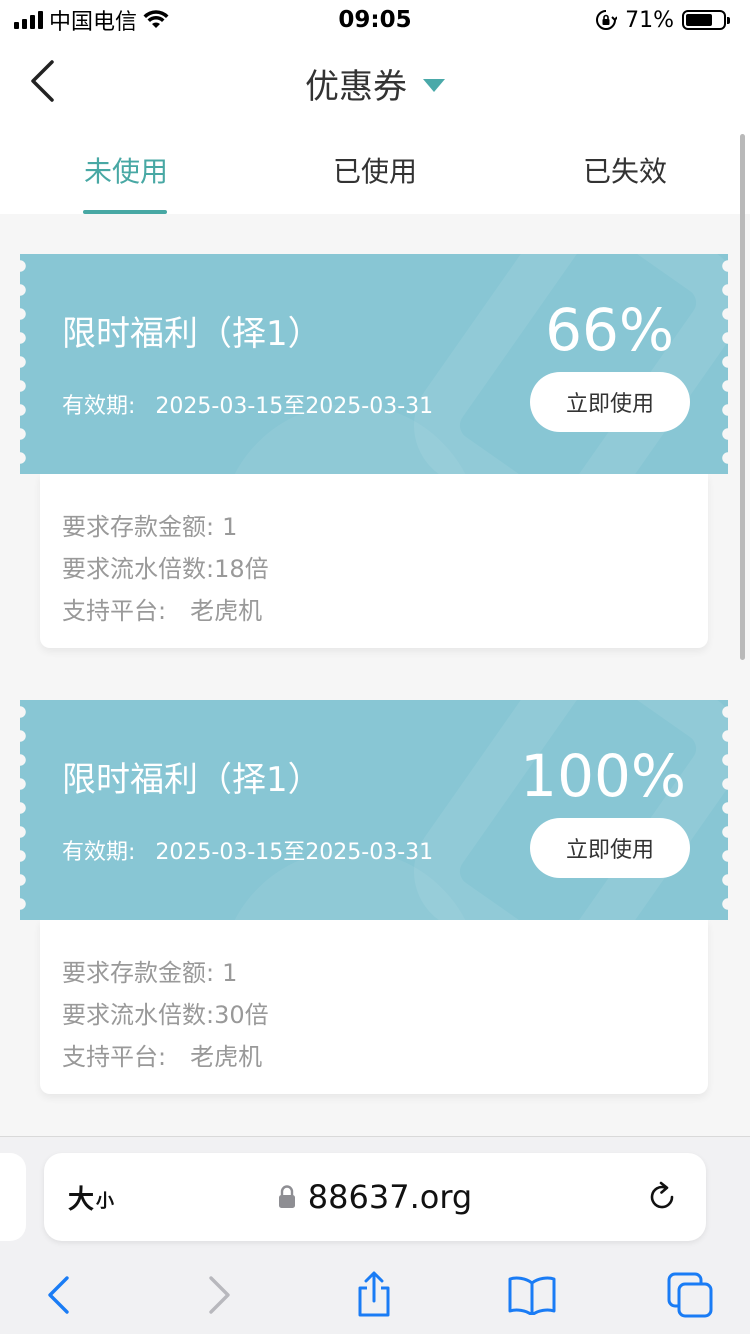 The image size is (750, 1334). What do you see at coordinates (356, 86) in the screenshot?
I see `page-title: 优惠券` at bounding box center [356, 86].